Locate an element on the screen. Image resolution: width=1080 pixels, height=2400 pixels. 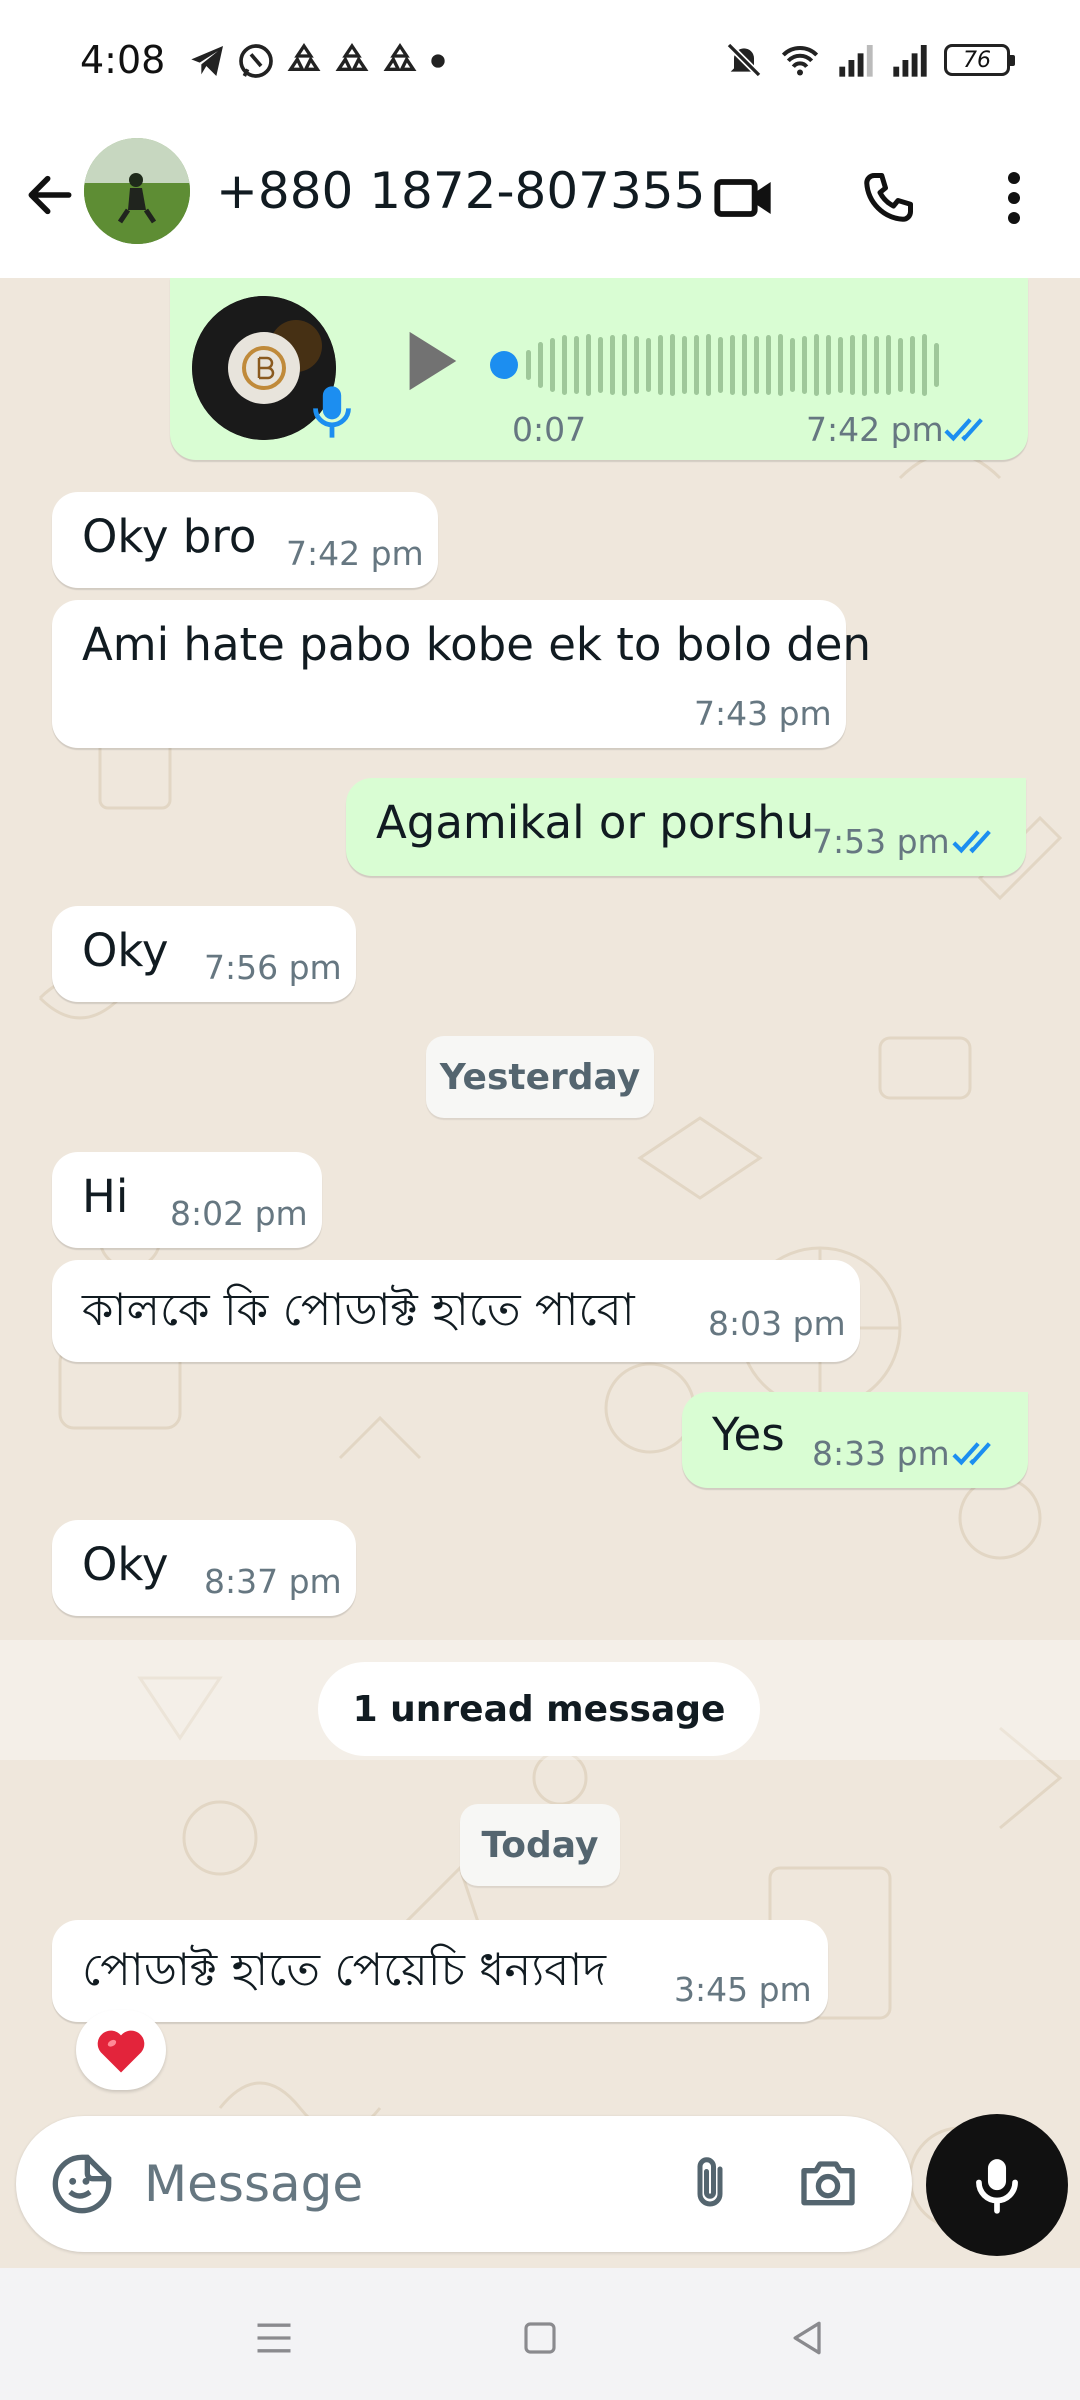
battery-icon: 76 is located at coordinates (979, 60).